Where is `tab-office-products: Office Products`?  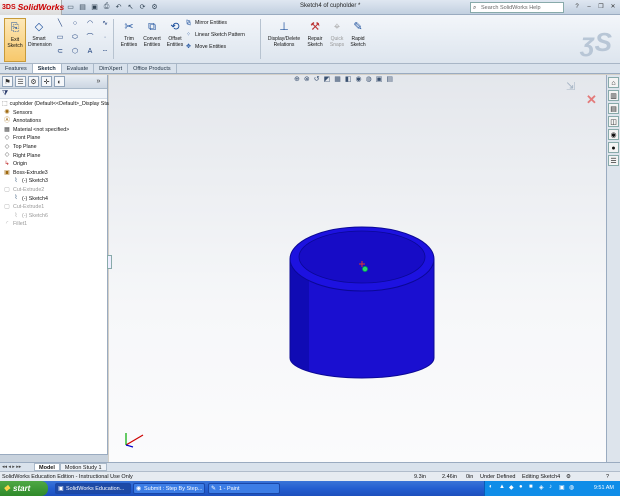 tab-office-products: Office Products is located at coordinates (152, 68).